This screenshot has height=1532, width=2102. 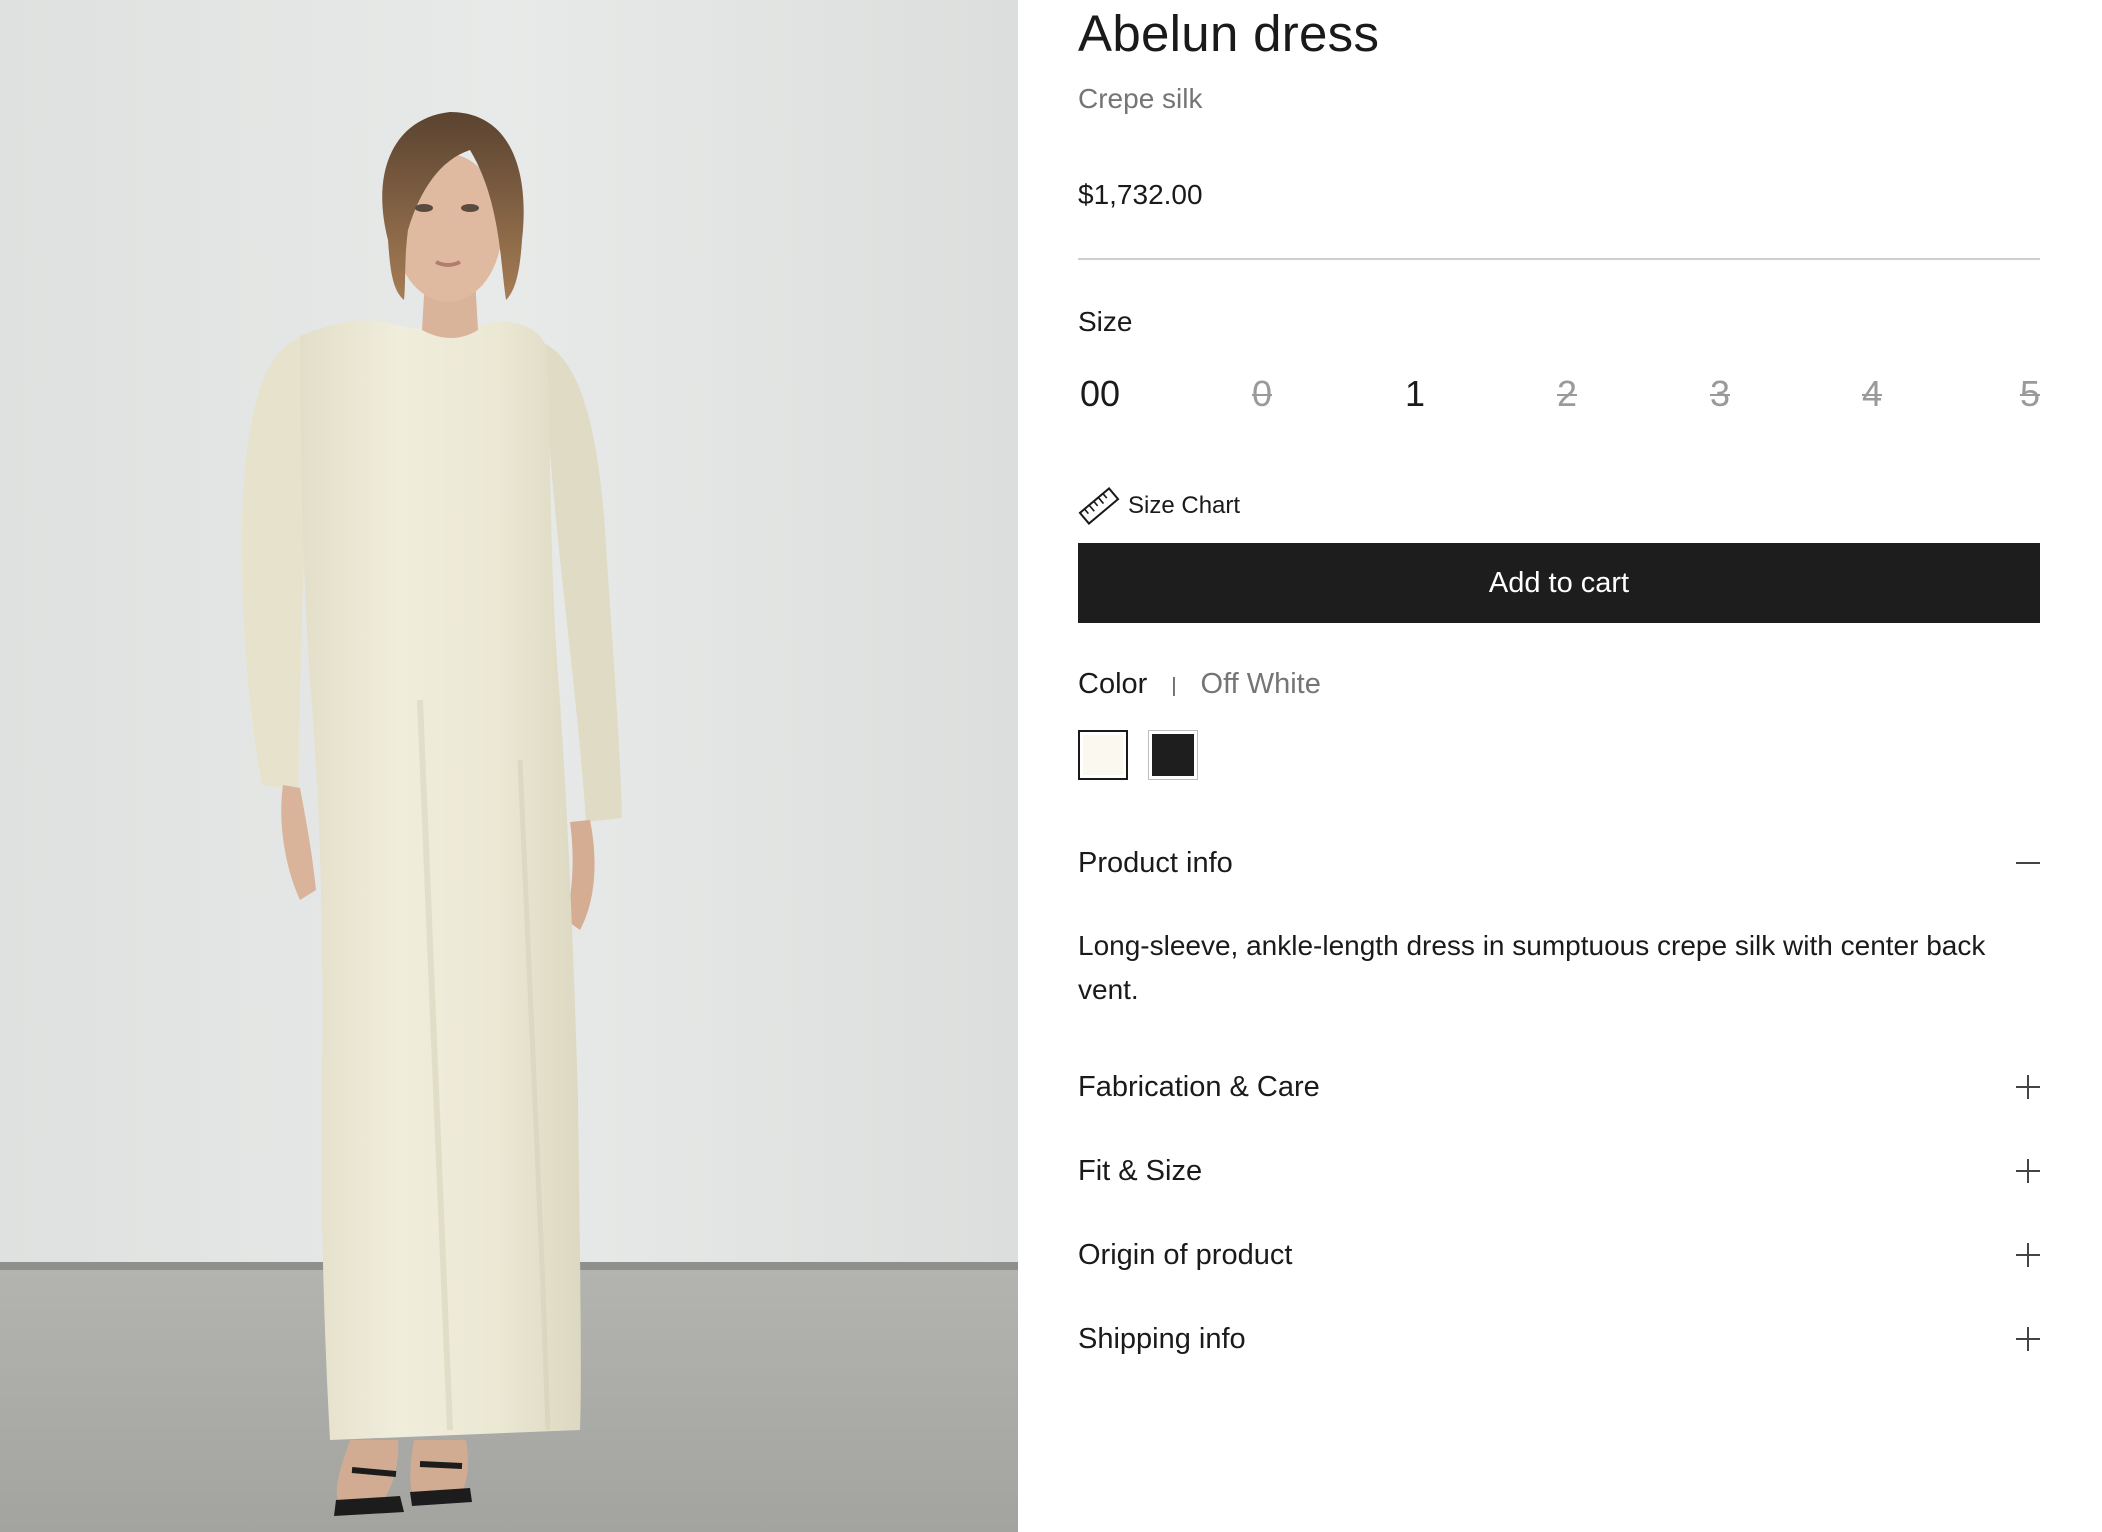 I want to click on color-swatch-black, so click(x=1173, y=755).